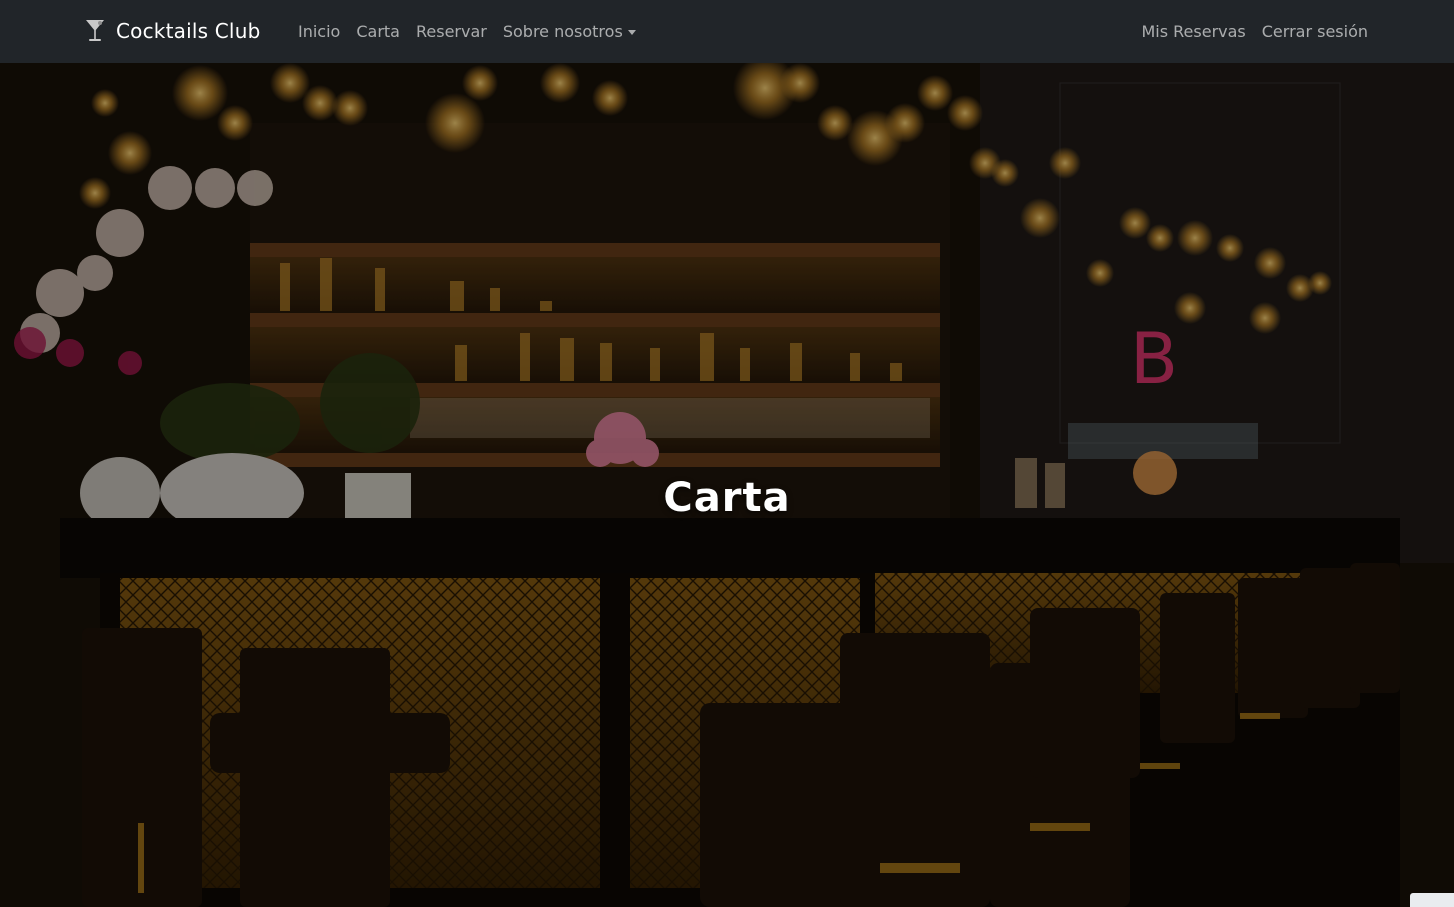  What do you see at coordinates (727, 498) in the screenshot?
I see `hero-title: Carta` at bounding box center [727, 498].